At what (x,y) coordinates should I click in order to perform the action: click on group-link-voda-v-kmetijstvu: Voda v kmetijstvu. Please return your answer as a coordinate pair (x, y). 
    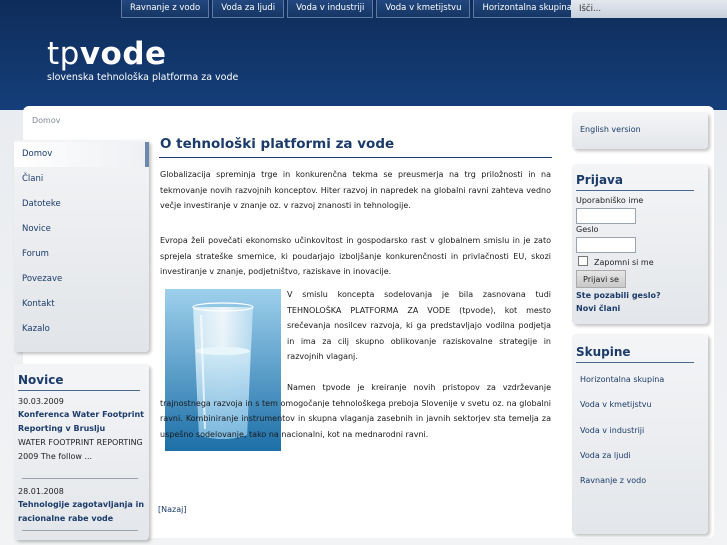
    Looking at the image, I should click on (616, 404).